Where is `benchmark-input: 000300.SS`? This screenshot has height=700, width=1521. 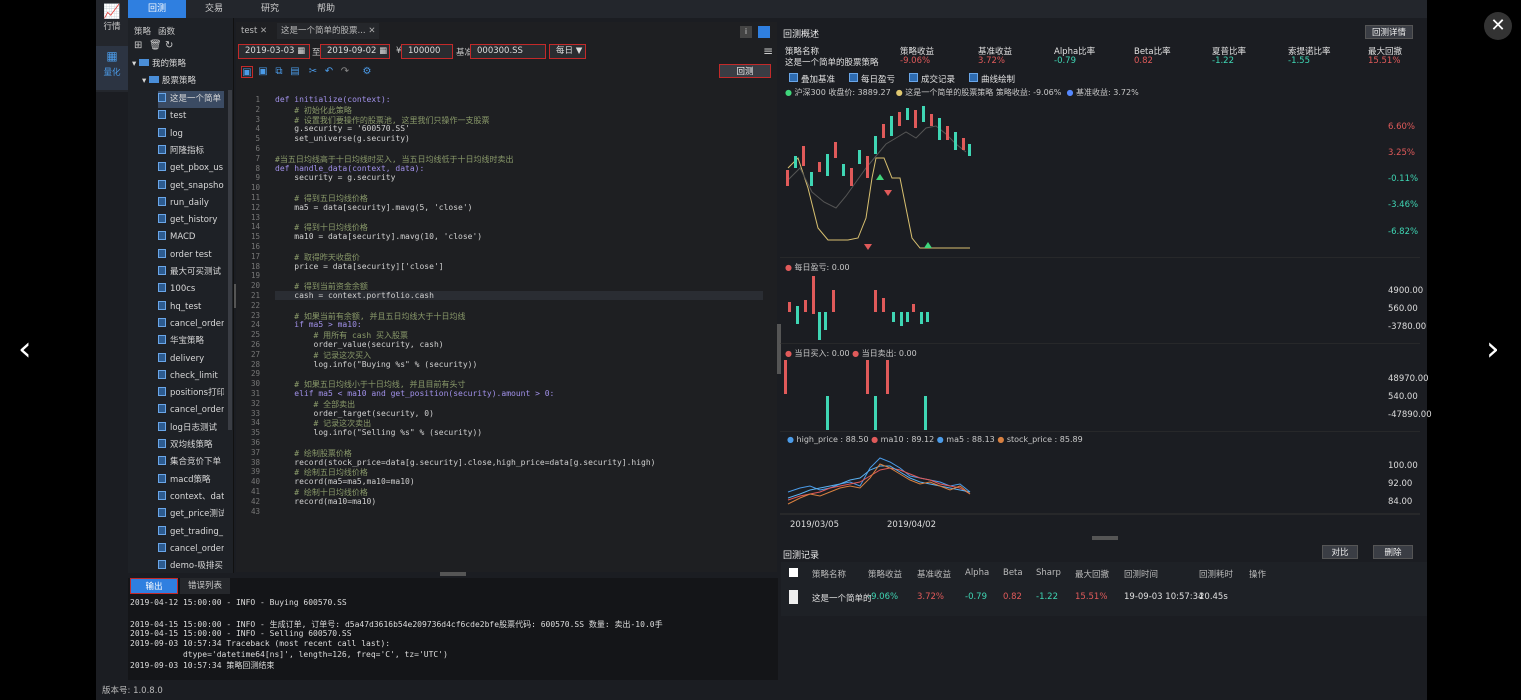 benchmark-input: 000300.SS is located at coordinates (508, 51).